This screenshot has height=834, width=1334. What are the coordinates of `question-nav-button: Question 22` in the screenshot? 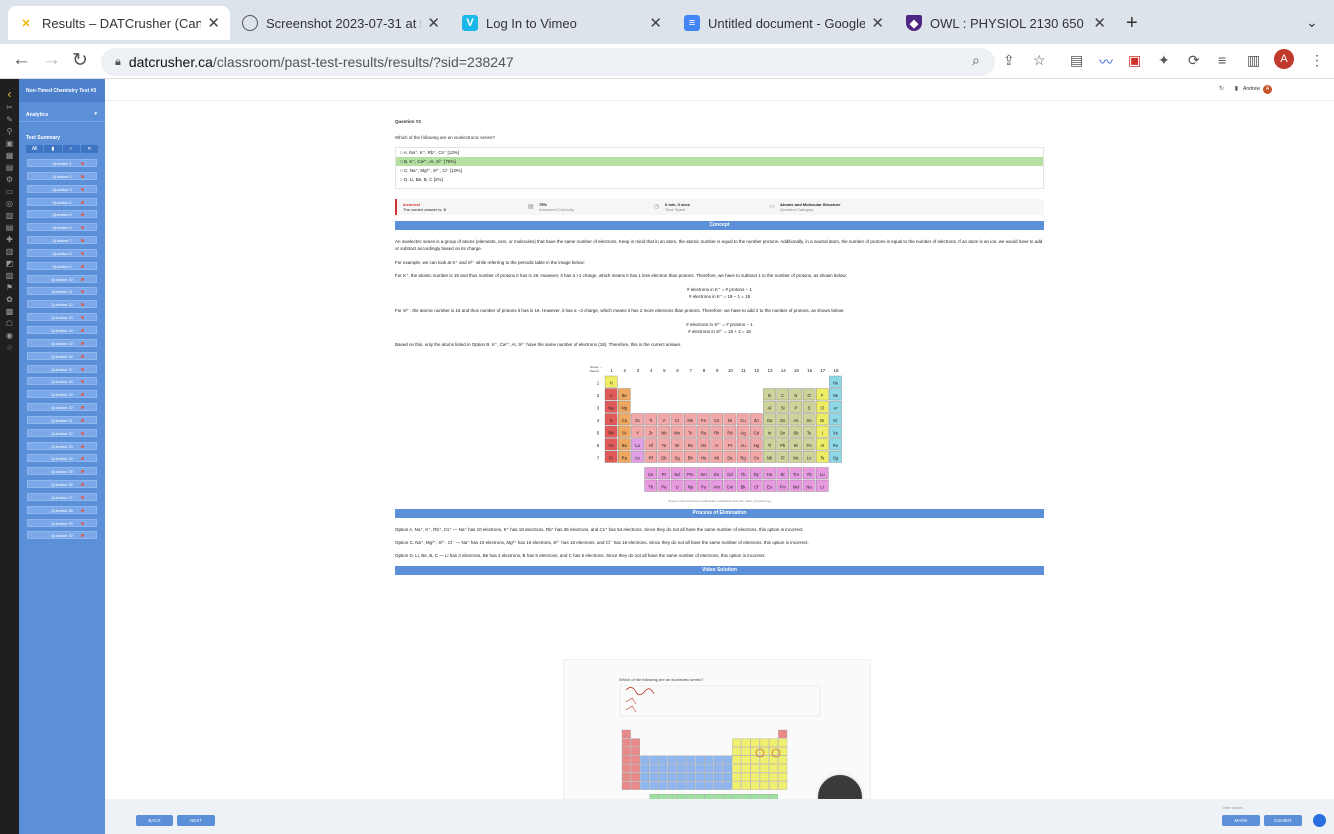 It's located at (62, 432).